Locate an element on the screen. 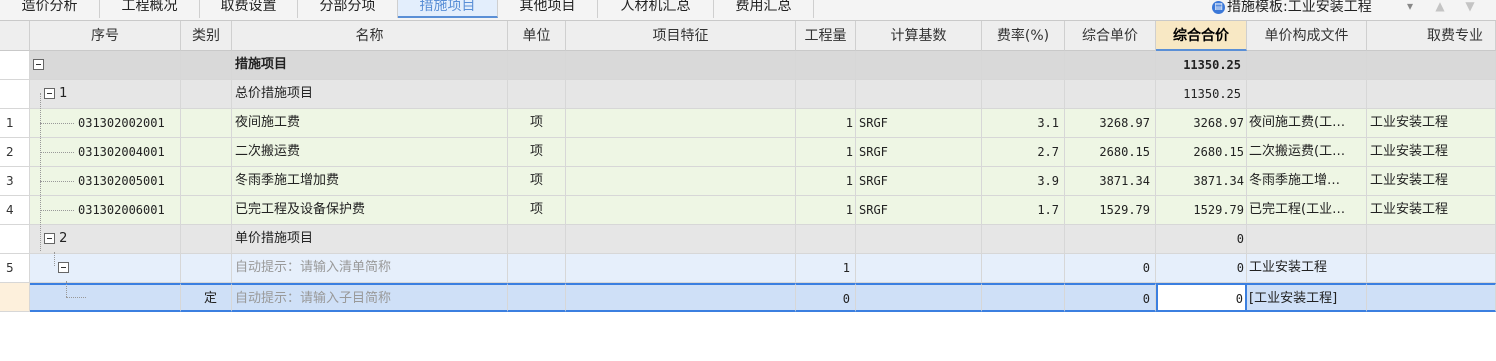  row-number: 4 is located at coordinates (15, 210).